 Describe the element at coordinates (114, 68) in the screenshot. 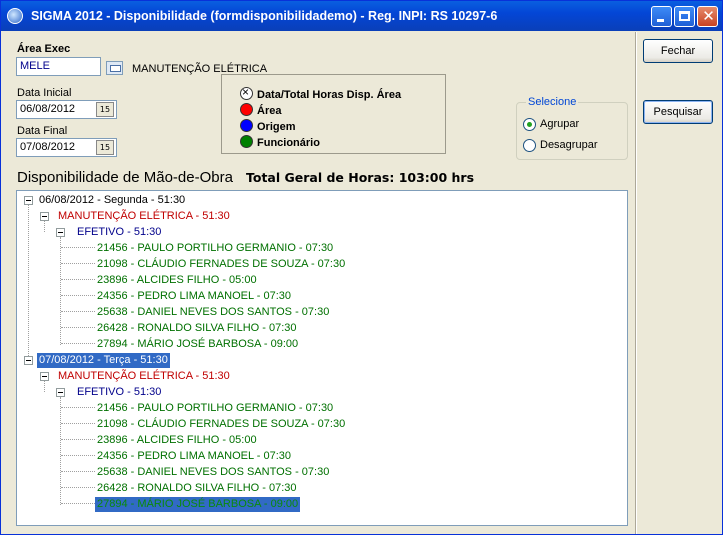

I see `area-lookup-icon` at that location.